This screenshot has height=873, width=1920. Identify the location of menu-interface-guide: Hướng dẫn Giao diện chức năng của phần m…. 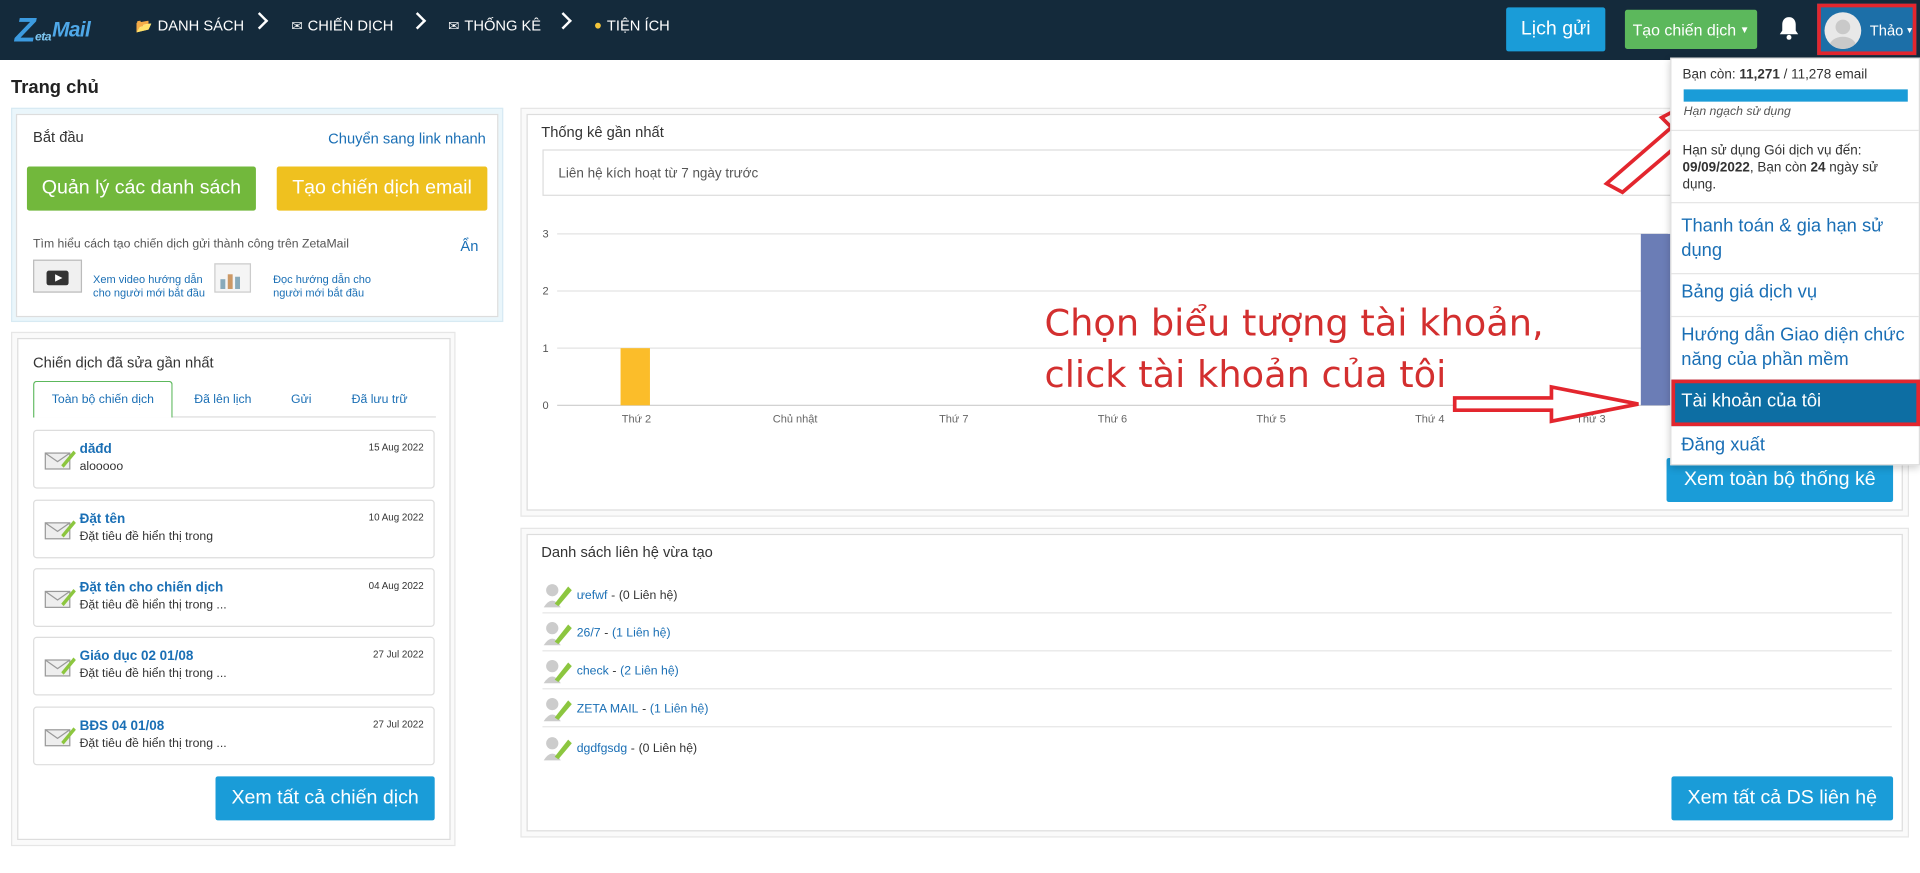
(1800, 347).